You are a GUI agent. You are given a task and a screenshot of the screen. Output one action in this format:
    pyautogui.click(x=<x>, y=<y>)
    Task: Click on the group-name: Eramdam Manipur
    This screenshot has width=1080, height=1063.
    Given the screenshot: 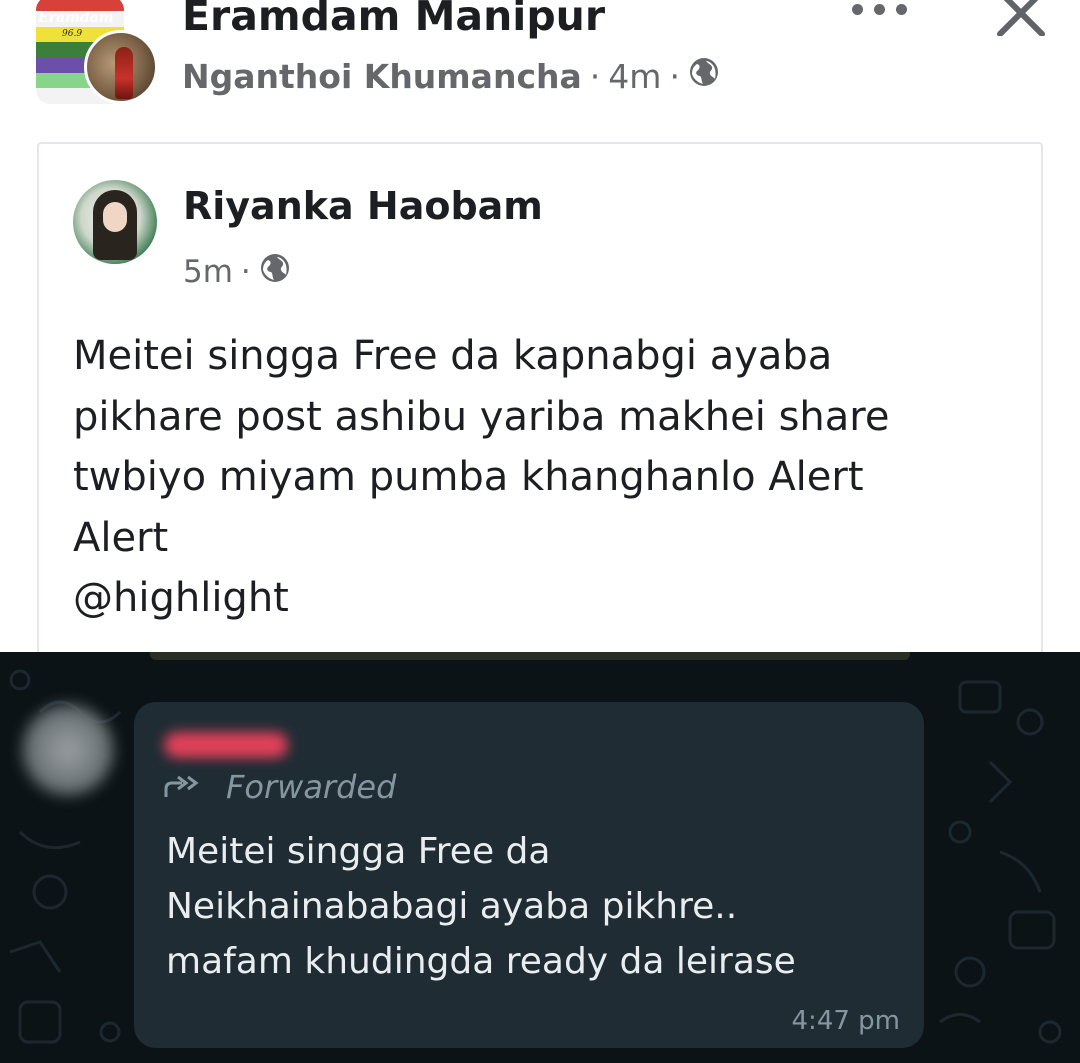 What is the action you would take?
    pyautogui.click(x=393, y=20)
    